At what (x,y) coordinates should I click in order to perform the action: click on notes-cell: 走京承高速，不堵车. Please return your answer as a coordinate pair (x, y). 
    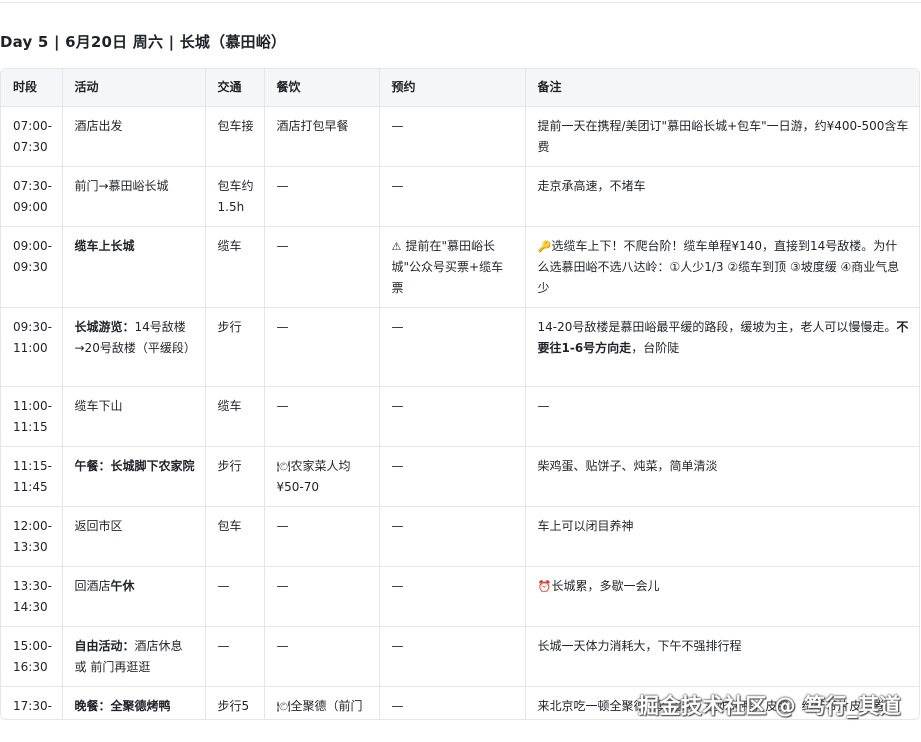
    Looking at the image, I should click on (722, 196).